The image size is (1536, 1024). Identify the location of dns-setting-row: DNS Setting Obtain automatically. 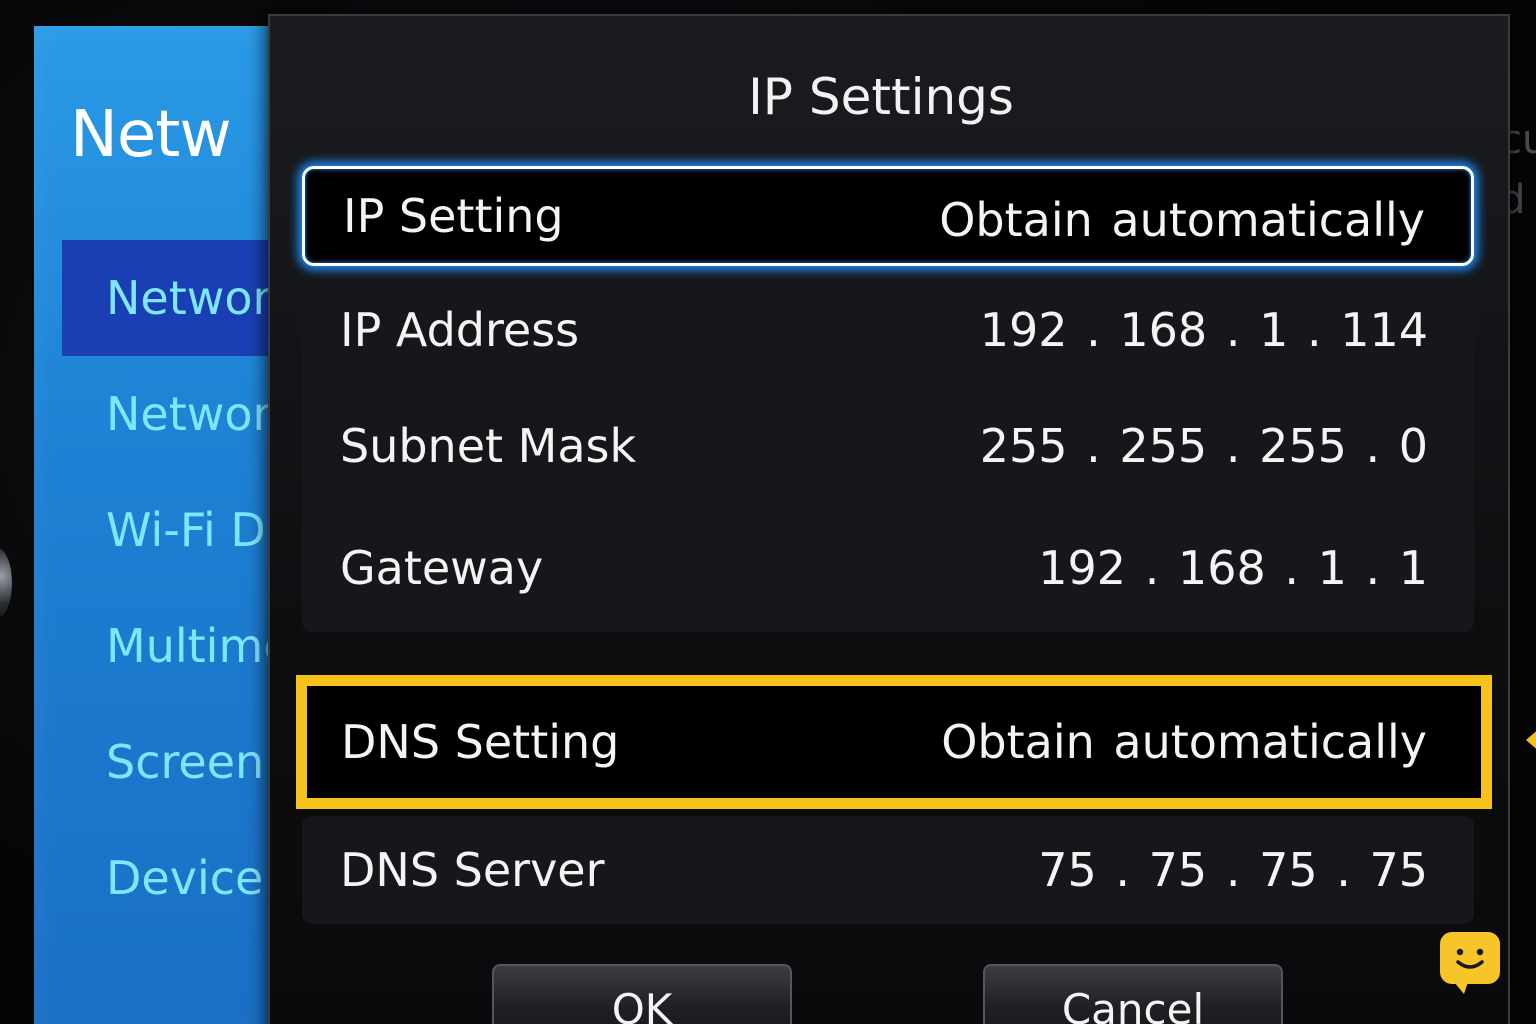
(894, 742).